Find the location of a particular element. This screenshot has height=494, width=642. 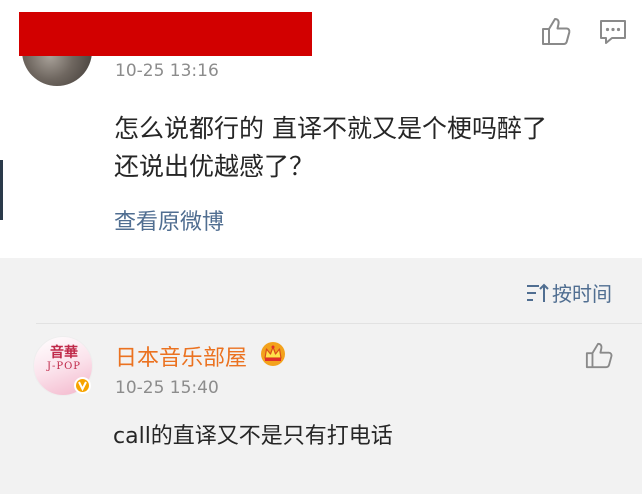

timestamp: 10-25 15:40 is located at coordinates (167, 388).